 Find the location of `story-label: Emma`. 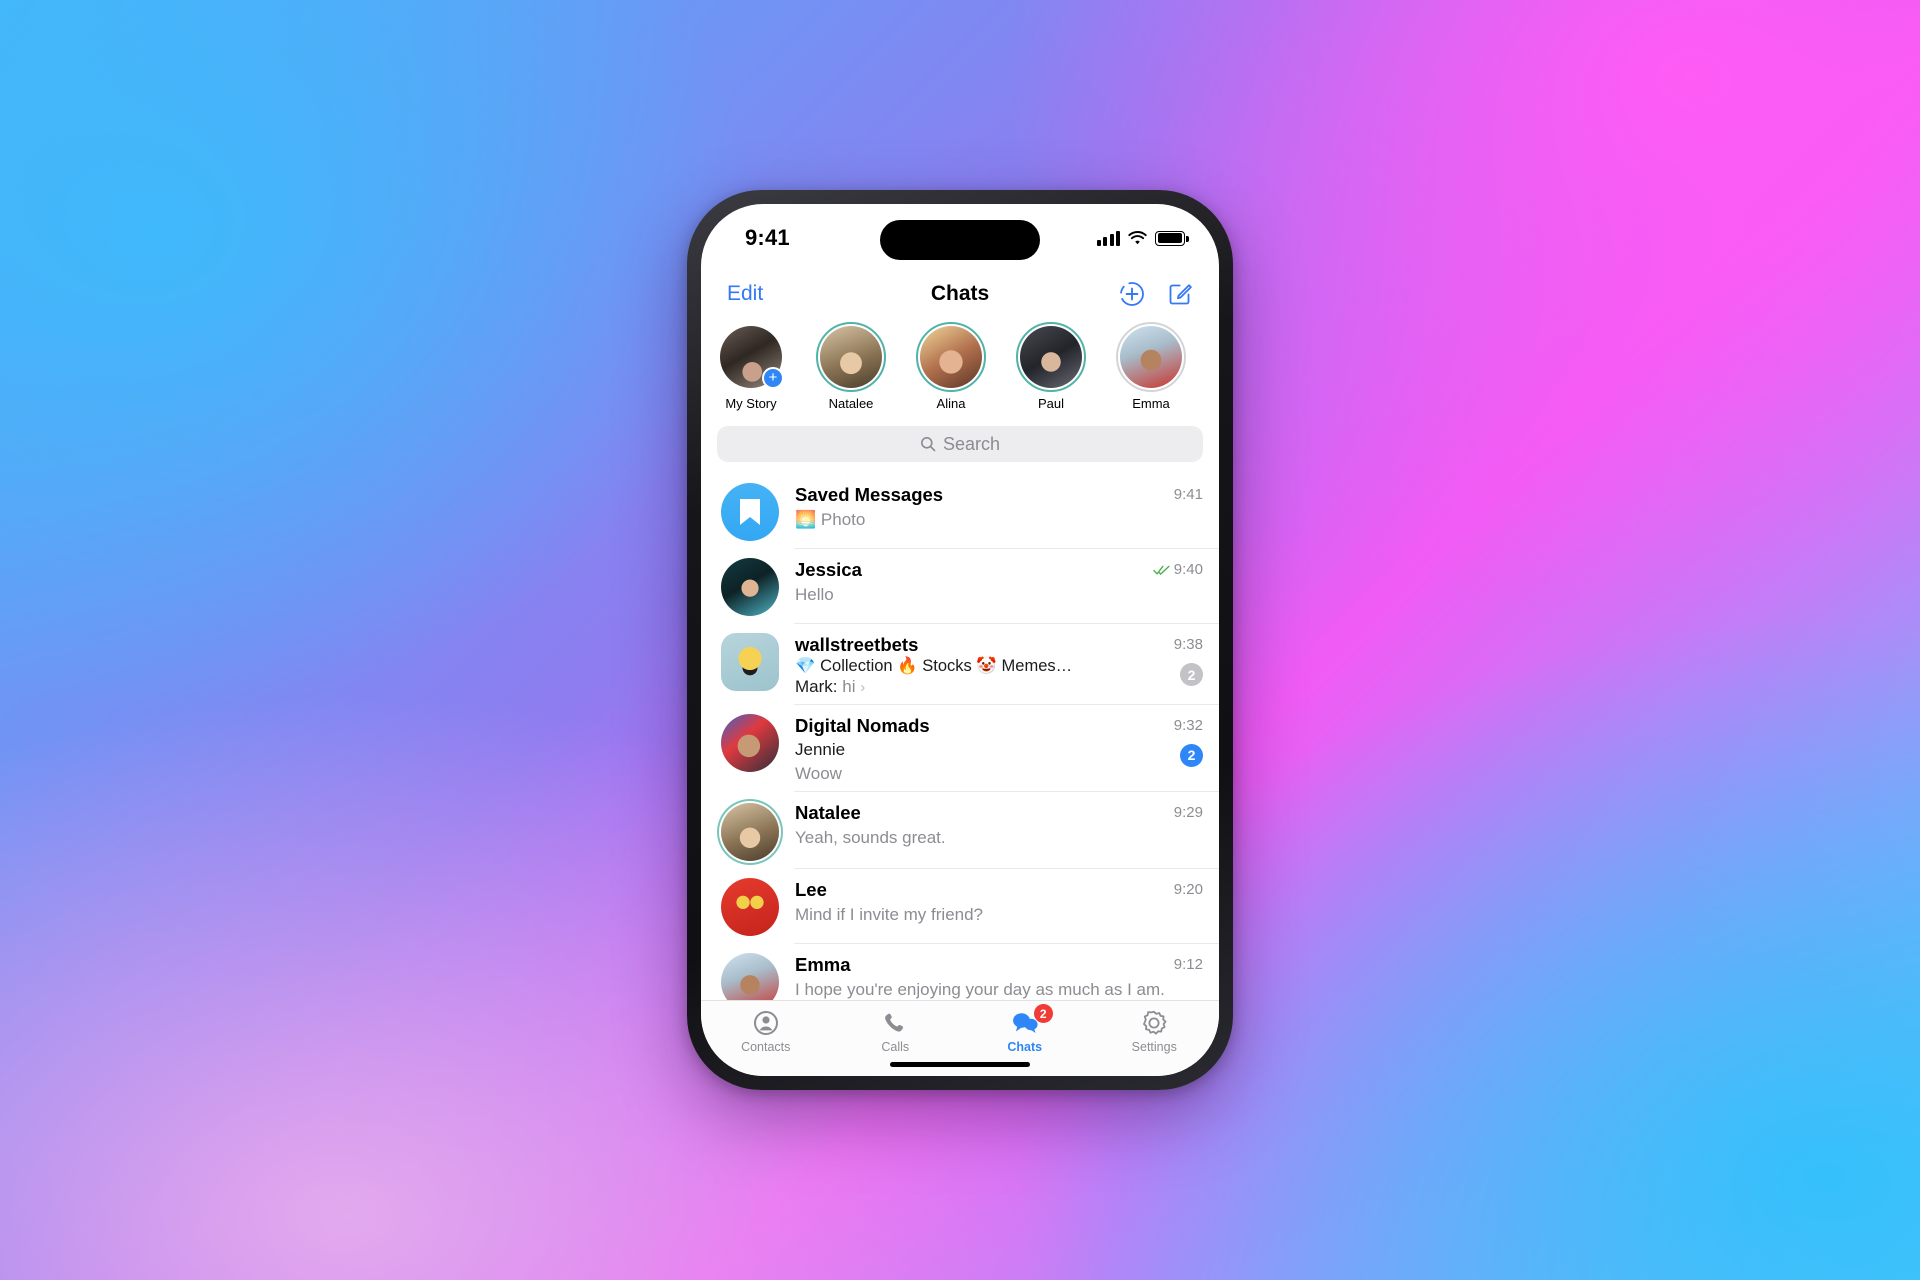

story-label: Emma is located at coordinates (1151, 403).